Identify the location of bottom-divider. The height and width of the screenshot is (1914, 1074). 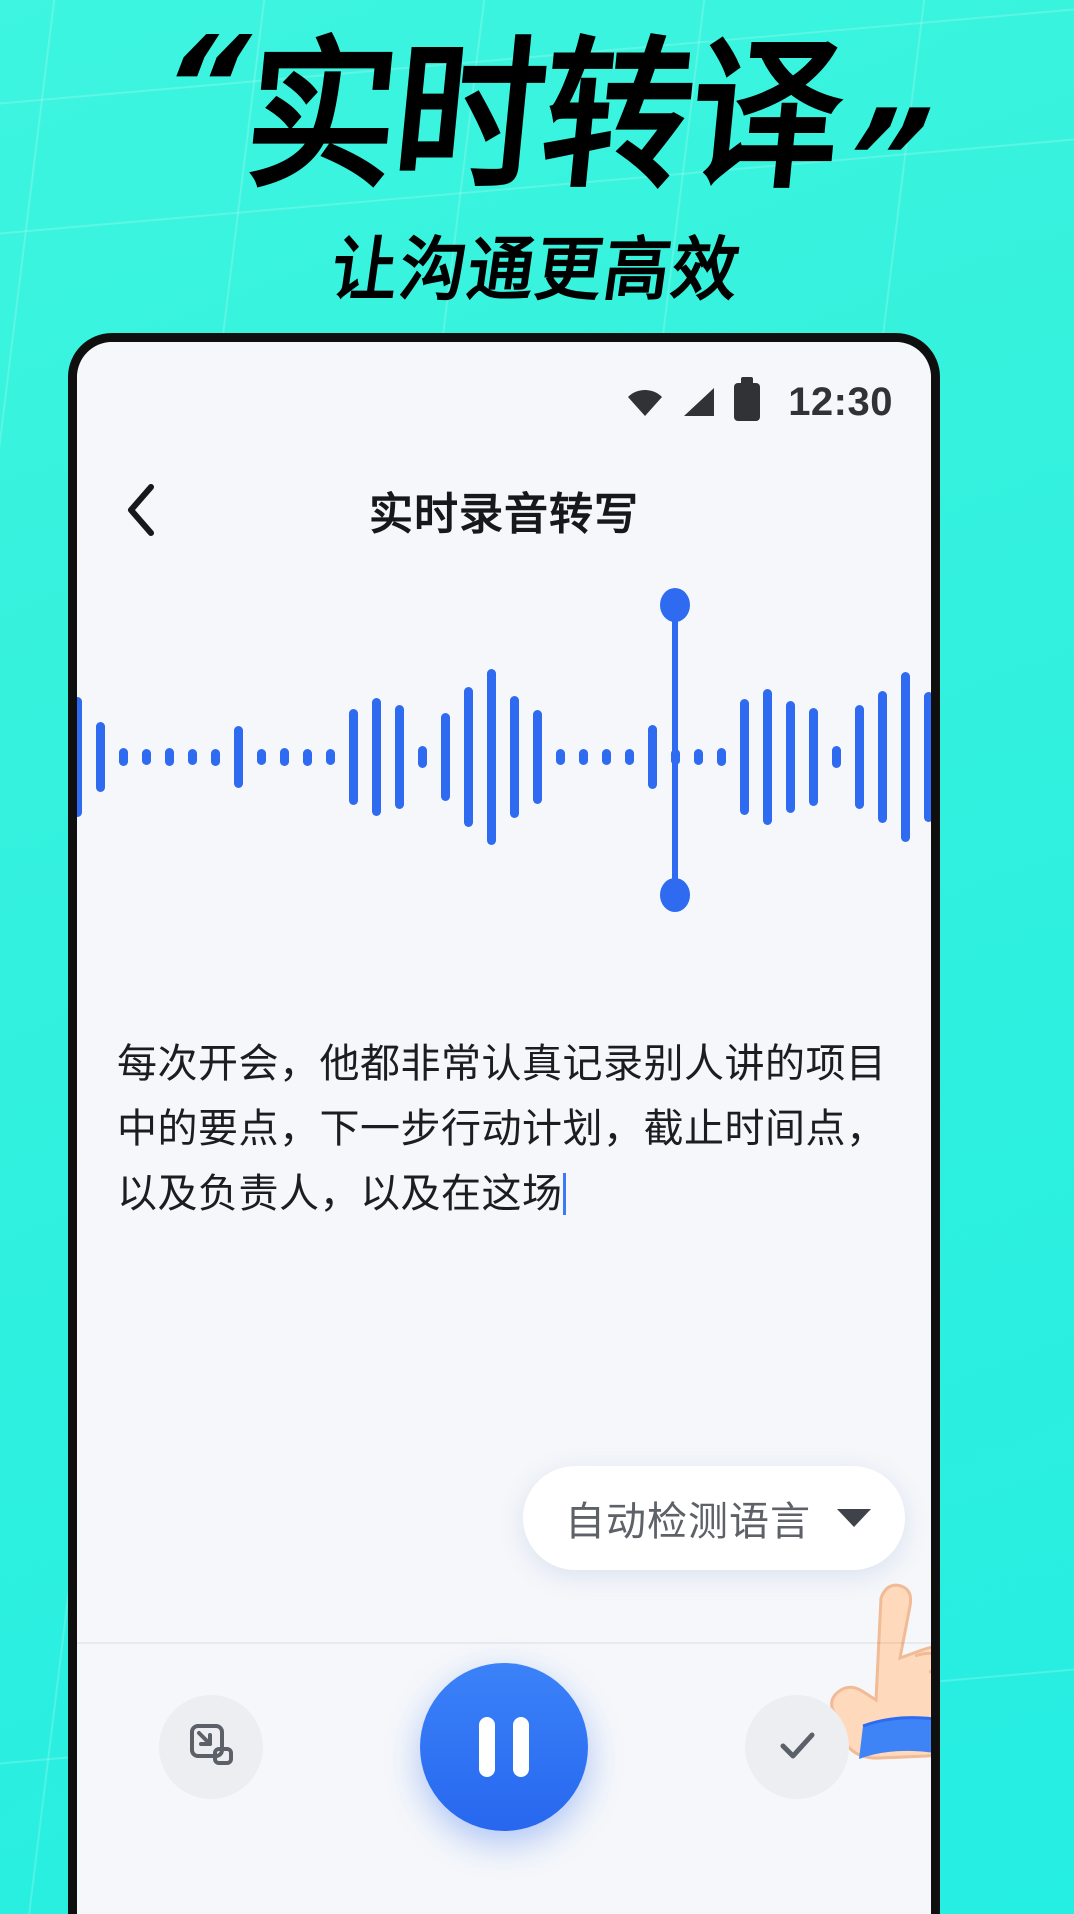
(504, 1643).